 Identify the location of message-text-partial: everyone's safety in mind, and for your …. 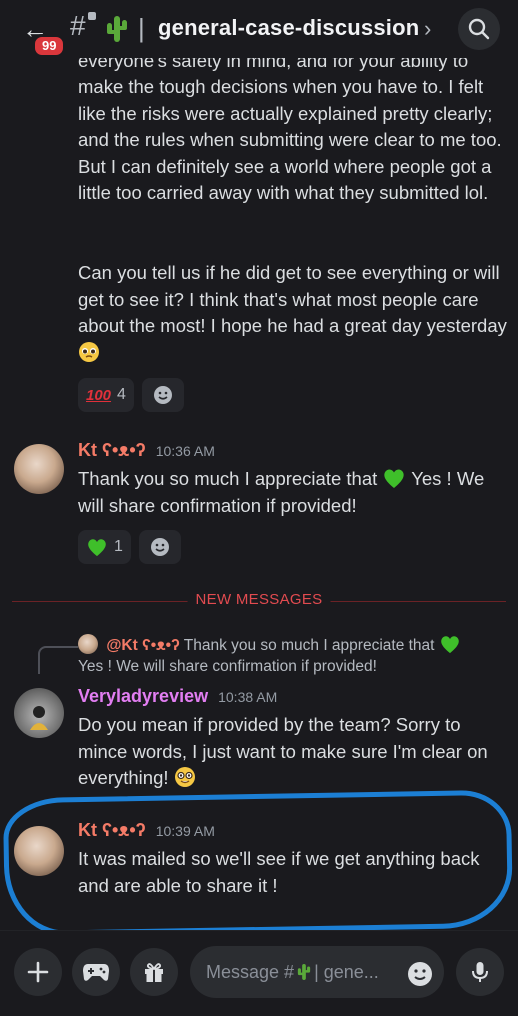
(273, 64).